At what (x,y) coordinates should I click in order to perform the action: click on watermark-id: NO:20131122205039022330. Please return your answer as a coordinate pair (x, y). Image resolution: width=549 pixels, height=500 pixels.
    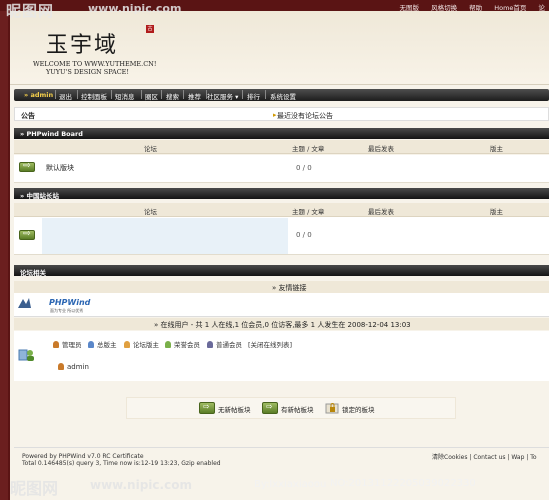
    Looking at the image, I should click on (403, 483).